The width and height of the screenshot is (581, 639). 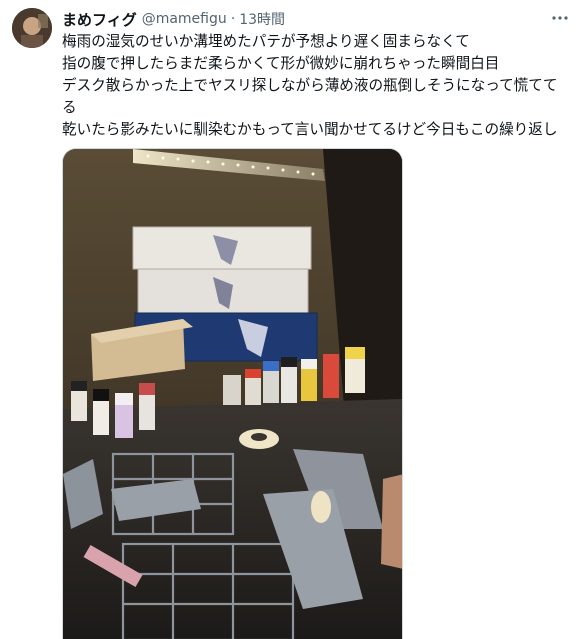 What do you see at coordinates (262, 19) in the screenshot?
I see `post-time: 13時間` at bounding box center [262, 19].